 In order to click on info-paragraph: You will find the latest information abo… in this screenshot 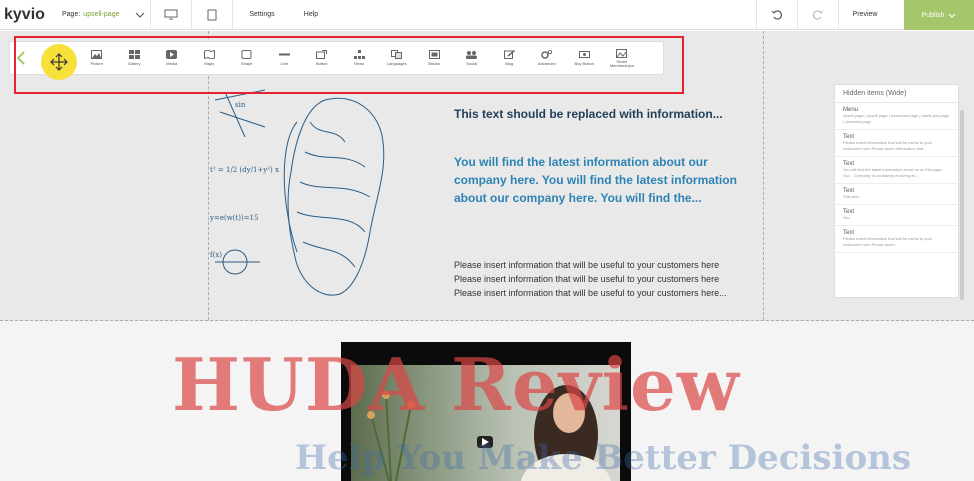, I will do `click(604, 180)`.